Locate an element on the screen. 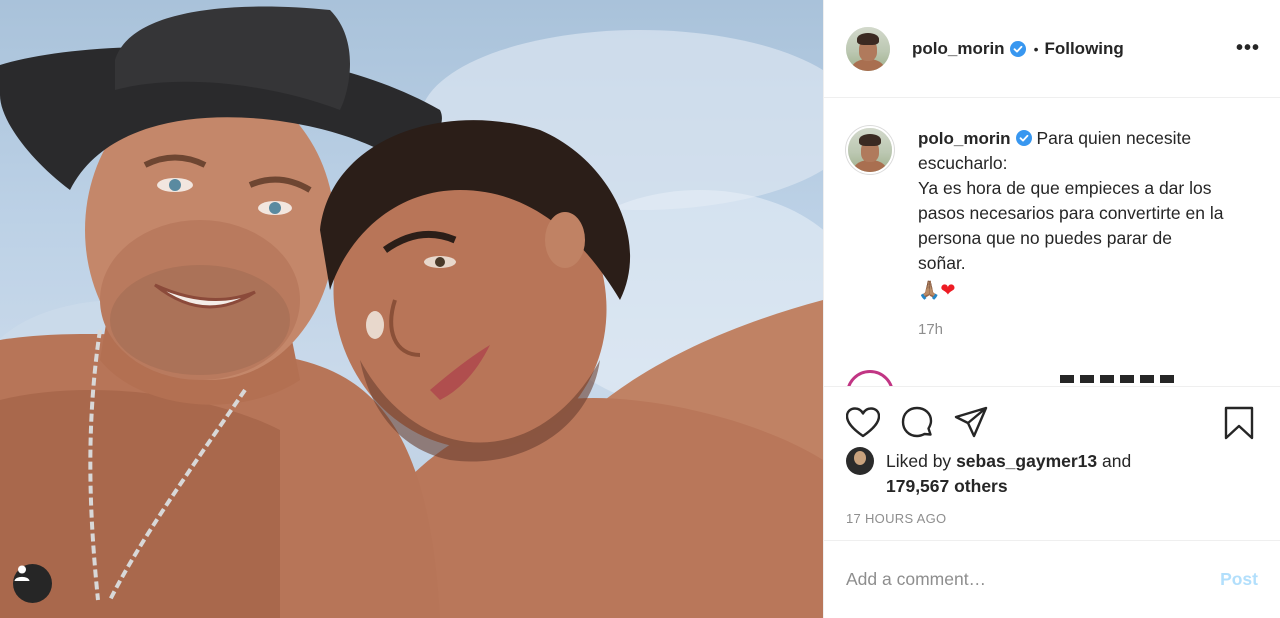 The image size is (1280, 618). next-comment-text-clipped is located at coordinates (1120, 379).